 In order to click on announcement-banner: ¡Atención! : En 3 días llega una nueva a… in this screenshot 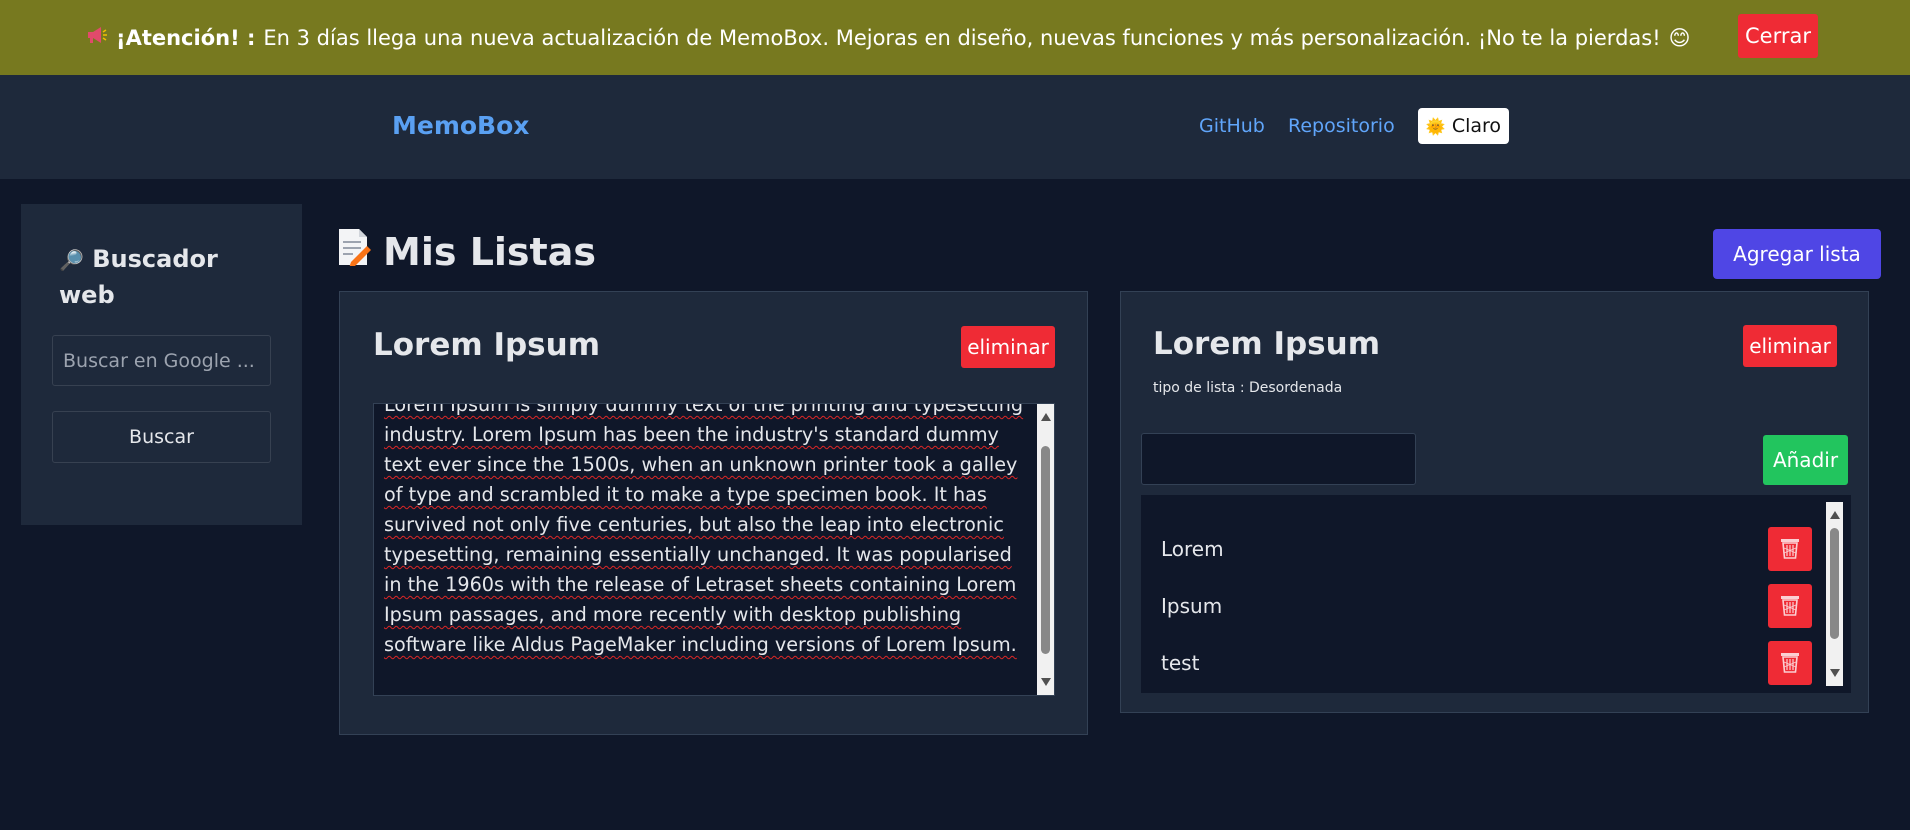, I will do `click(955, 37)`.